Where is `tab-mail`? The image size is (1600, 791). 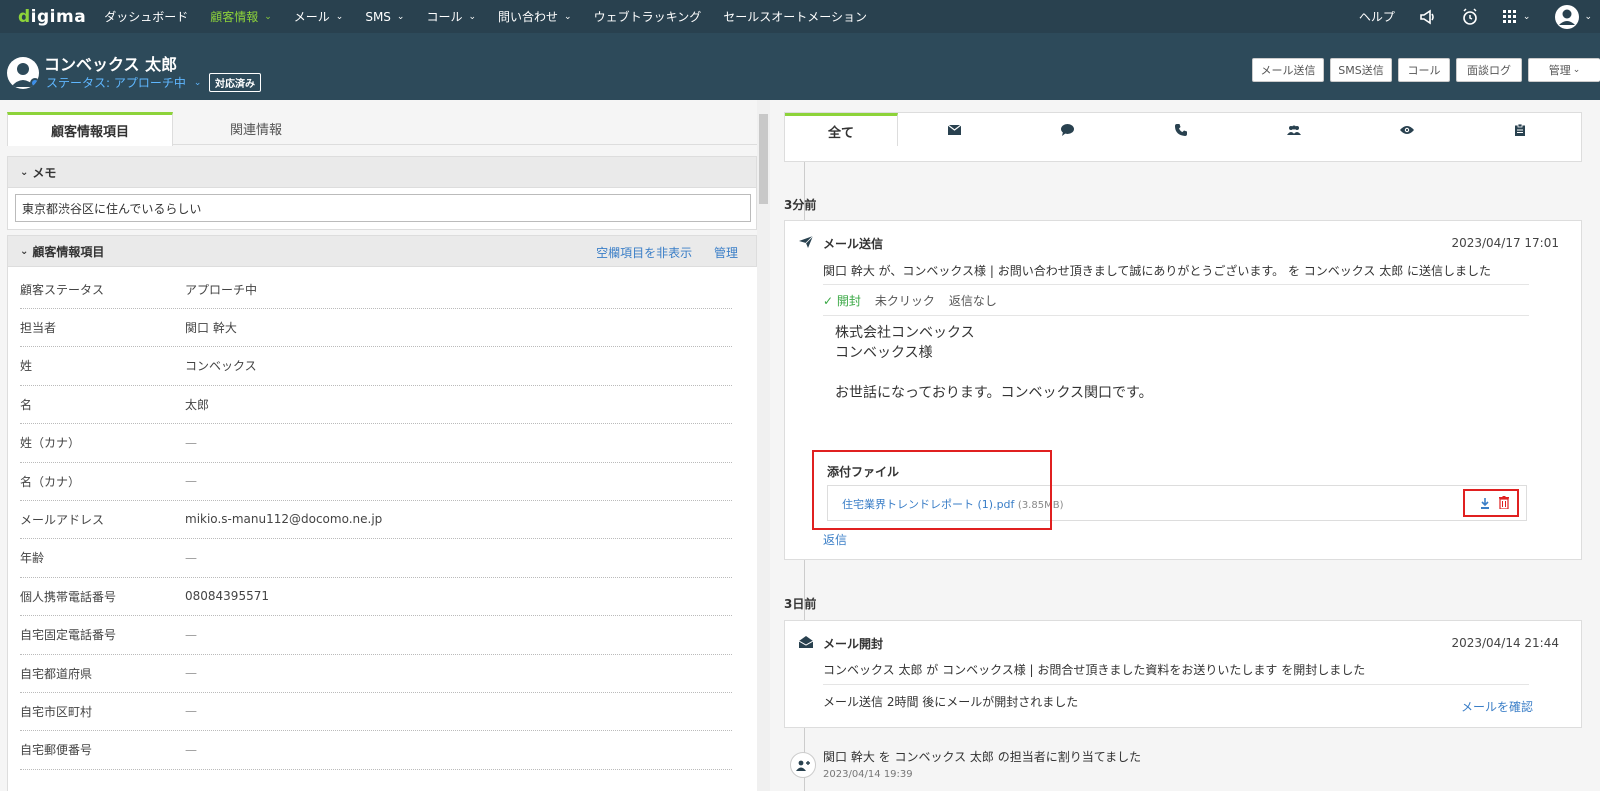 tab-mail is located at coordinates (954, 130).